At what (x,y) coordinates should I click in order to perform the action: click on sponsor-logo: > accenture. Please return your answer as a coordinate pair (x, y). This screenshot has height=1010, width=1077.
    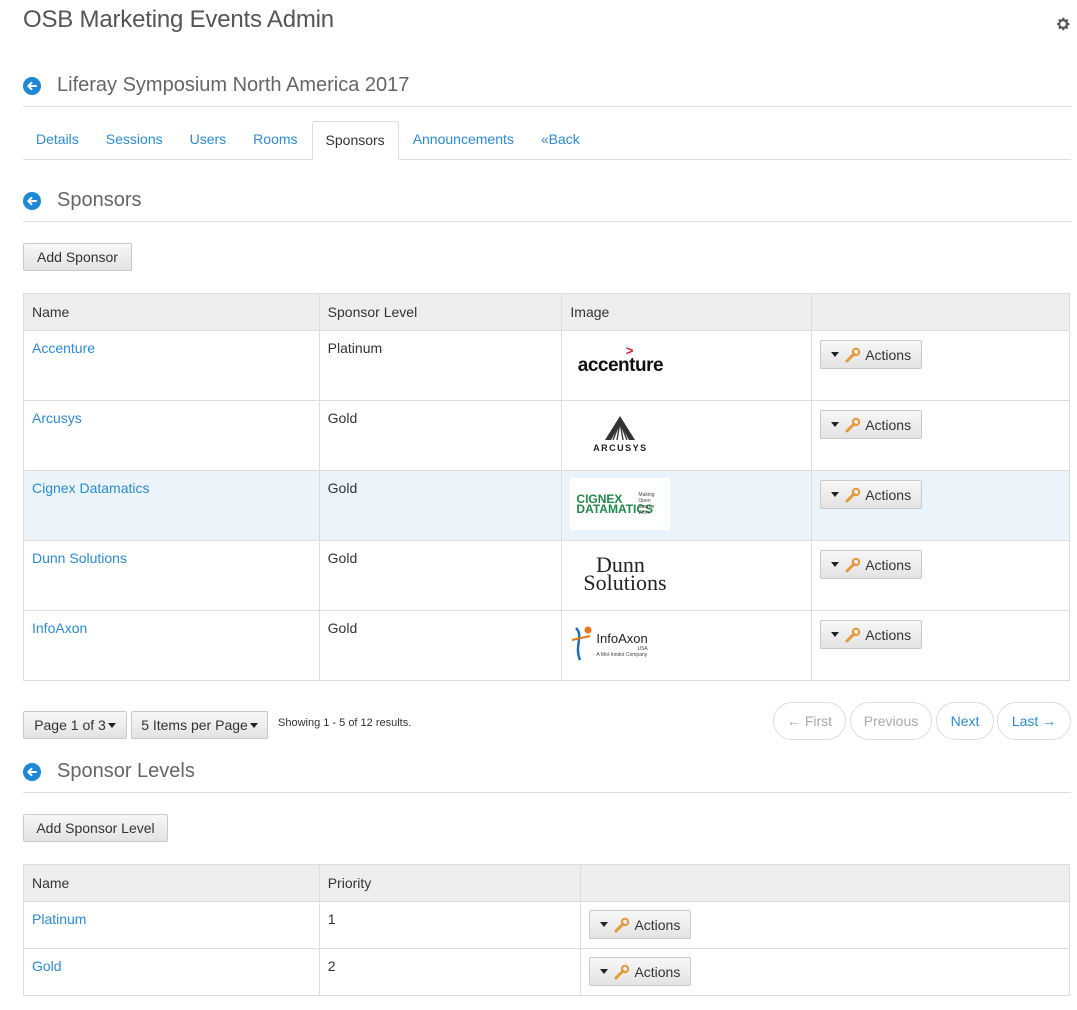
    Looking at the image, I should click on (620, 362).